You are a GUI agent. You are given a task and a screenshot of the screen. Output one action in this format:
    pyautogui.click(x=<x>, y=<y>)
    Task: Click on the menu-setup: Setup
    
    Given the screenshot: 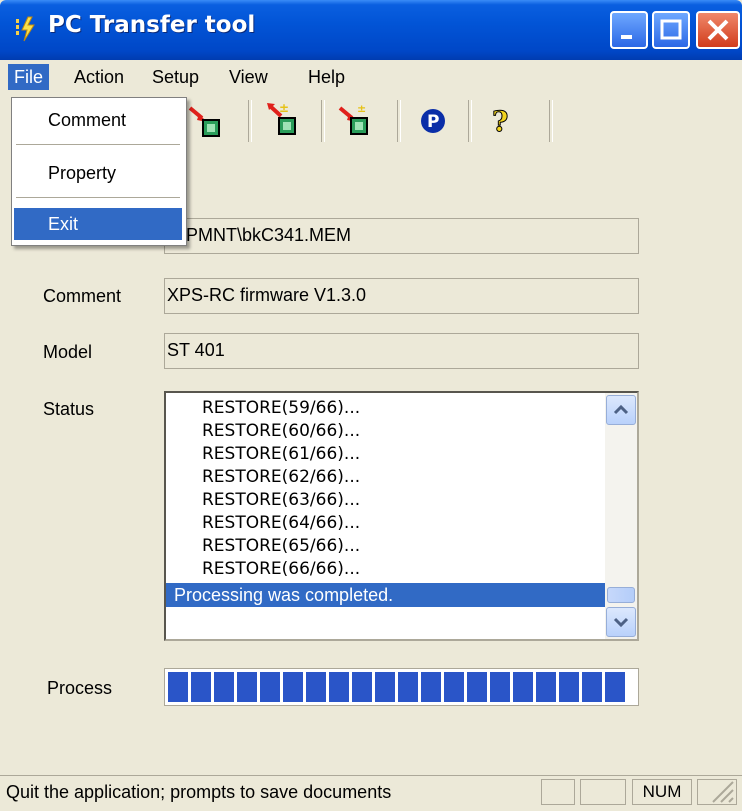 What is the action you would take?
    pyautogui.click(x=175, y=77)
    